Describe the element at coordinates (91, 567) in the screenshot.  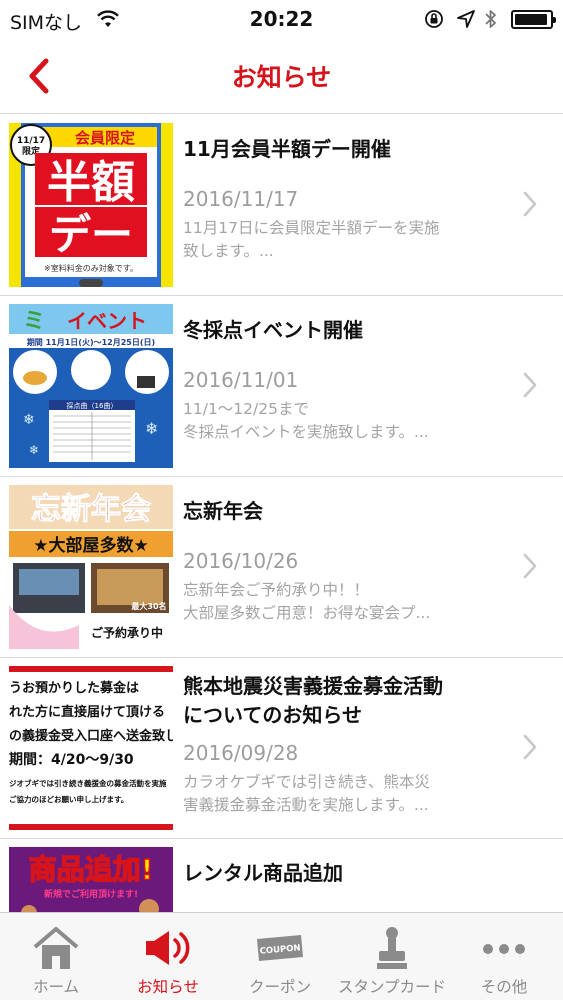
I see `news-thumbnail-image: 忘新年会 ★大部屋多数★ 最大30名 ご予約承り中` at that location.